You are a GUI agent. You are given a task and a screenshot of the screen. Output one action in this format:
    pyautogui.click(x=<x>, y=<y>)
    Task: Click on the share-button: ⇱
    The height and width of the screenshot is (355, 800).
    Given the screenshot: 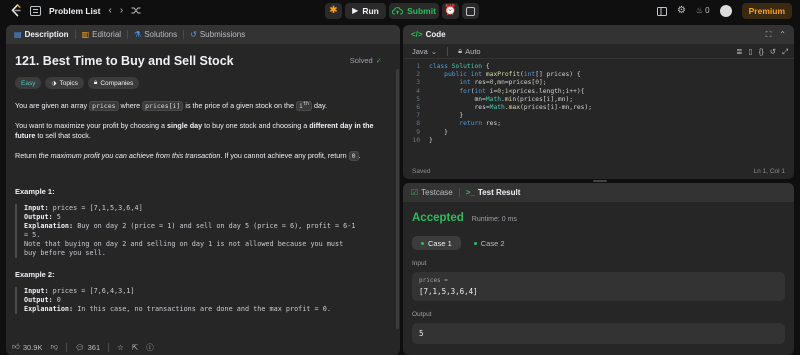 What is the action you would take?
    pyautogui.click(x=135, y=347)
    